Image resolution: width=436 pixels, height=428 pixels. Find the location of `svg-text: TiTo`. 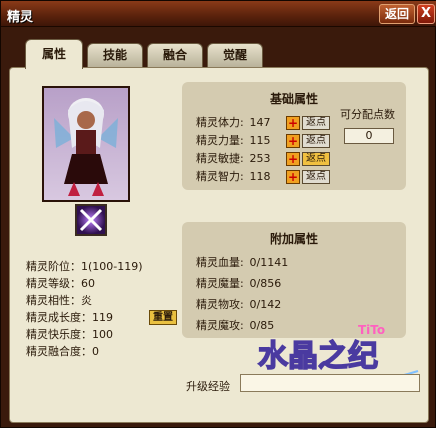

svg-text: TiTo is located at coordinates (371, 330).